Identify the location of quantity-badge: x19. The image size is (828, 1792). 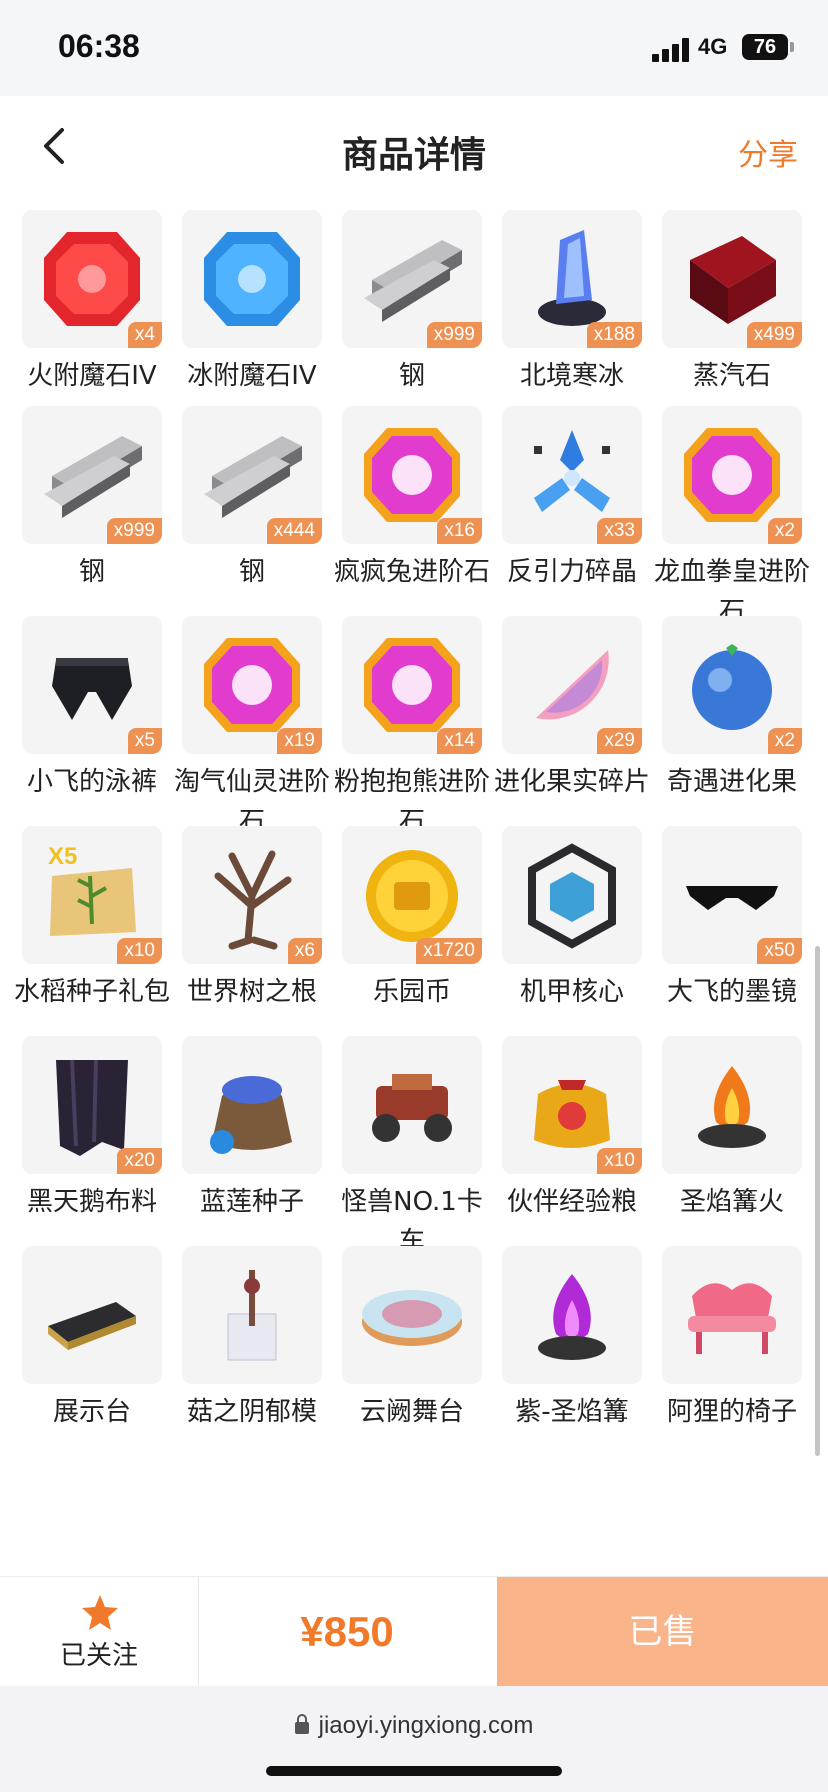
(299, 741).